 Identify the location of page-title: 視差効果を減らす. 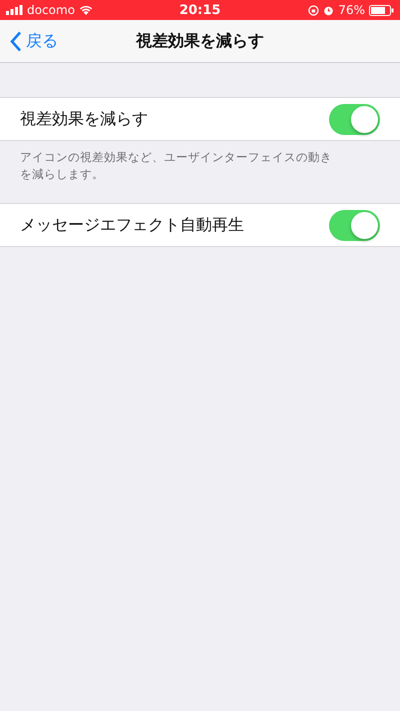
(200, 40).